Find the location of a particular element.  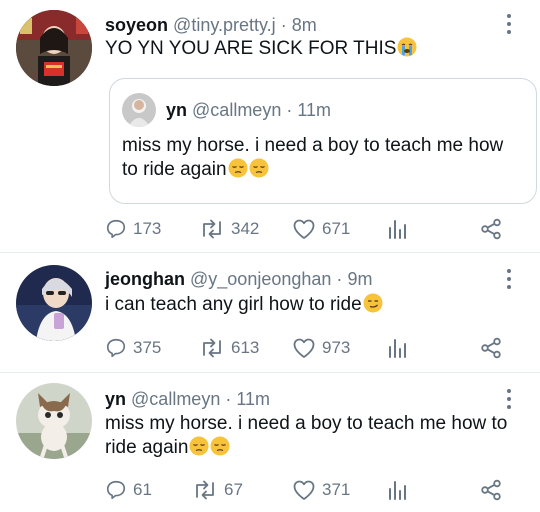

quoted-author-handle: @callmeyn is located at coordinates (236, 110).